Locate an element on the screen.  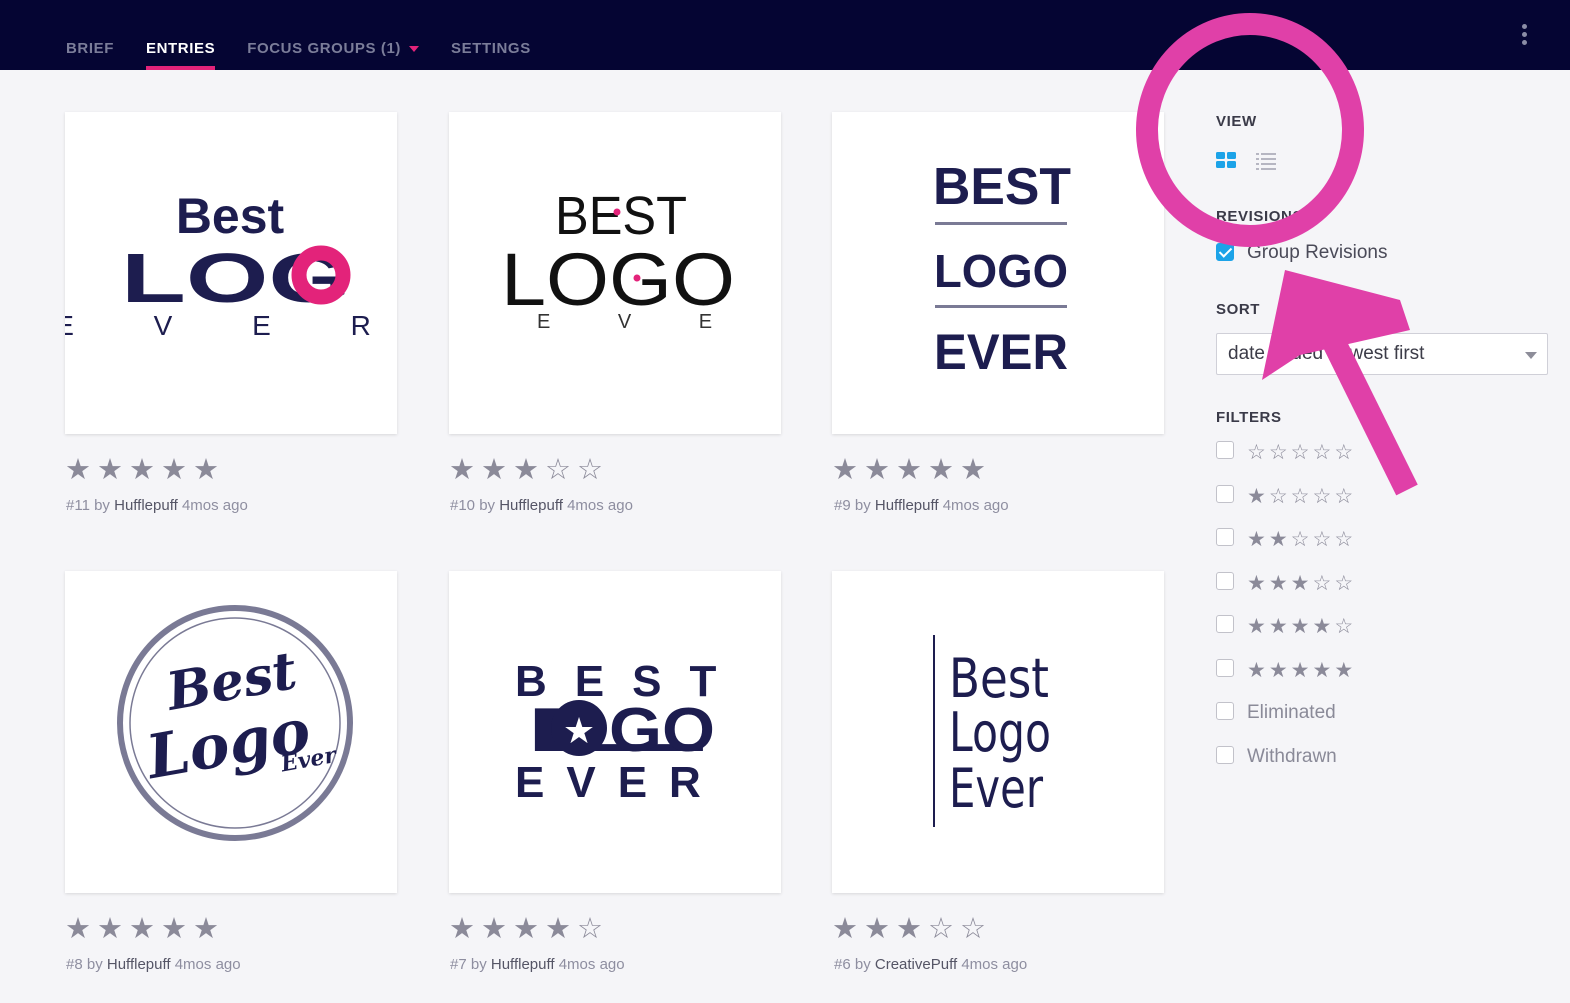
entry-card-6: Best Logo Ever is located at coordinates (998, 732).